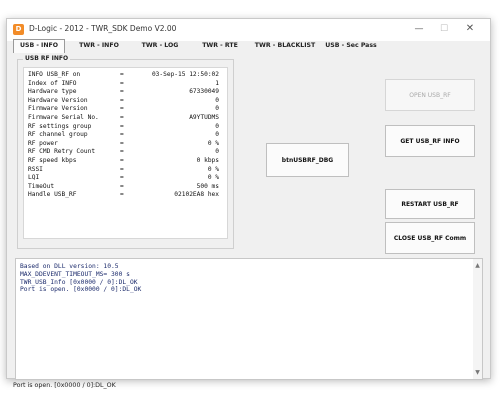 Image resolution: width=500 pixels, height=400 pixels. I want to click on info-key: LQI, so click(34, 178).